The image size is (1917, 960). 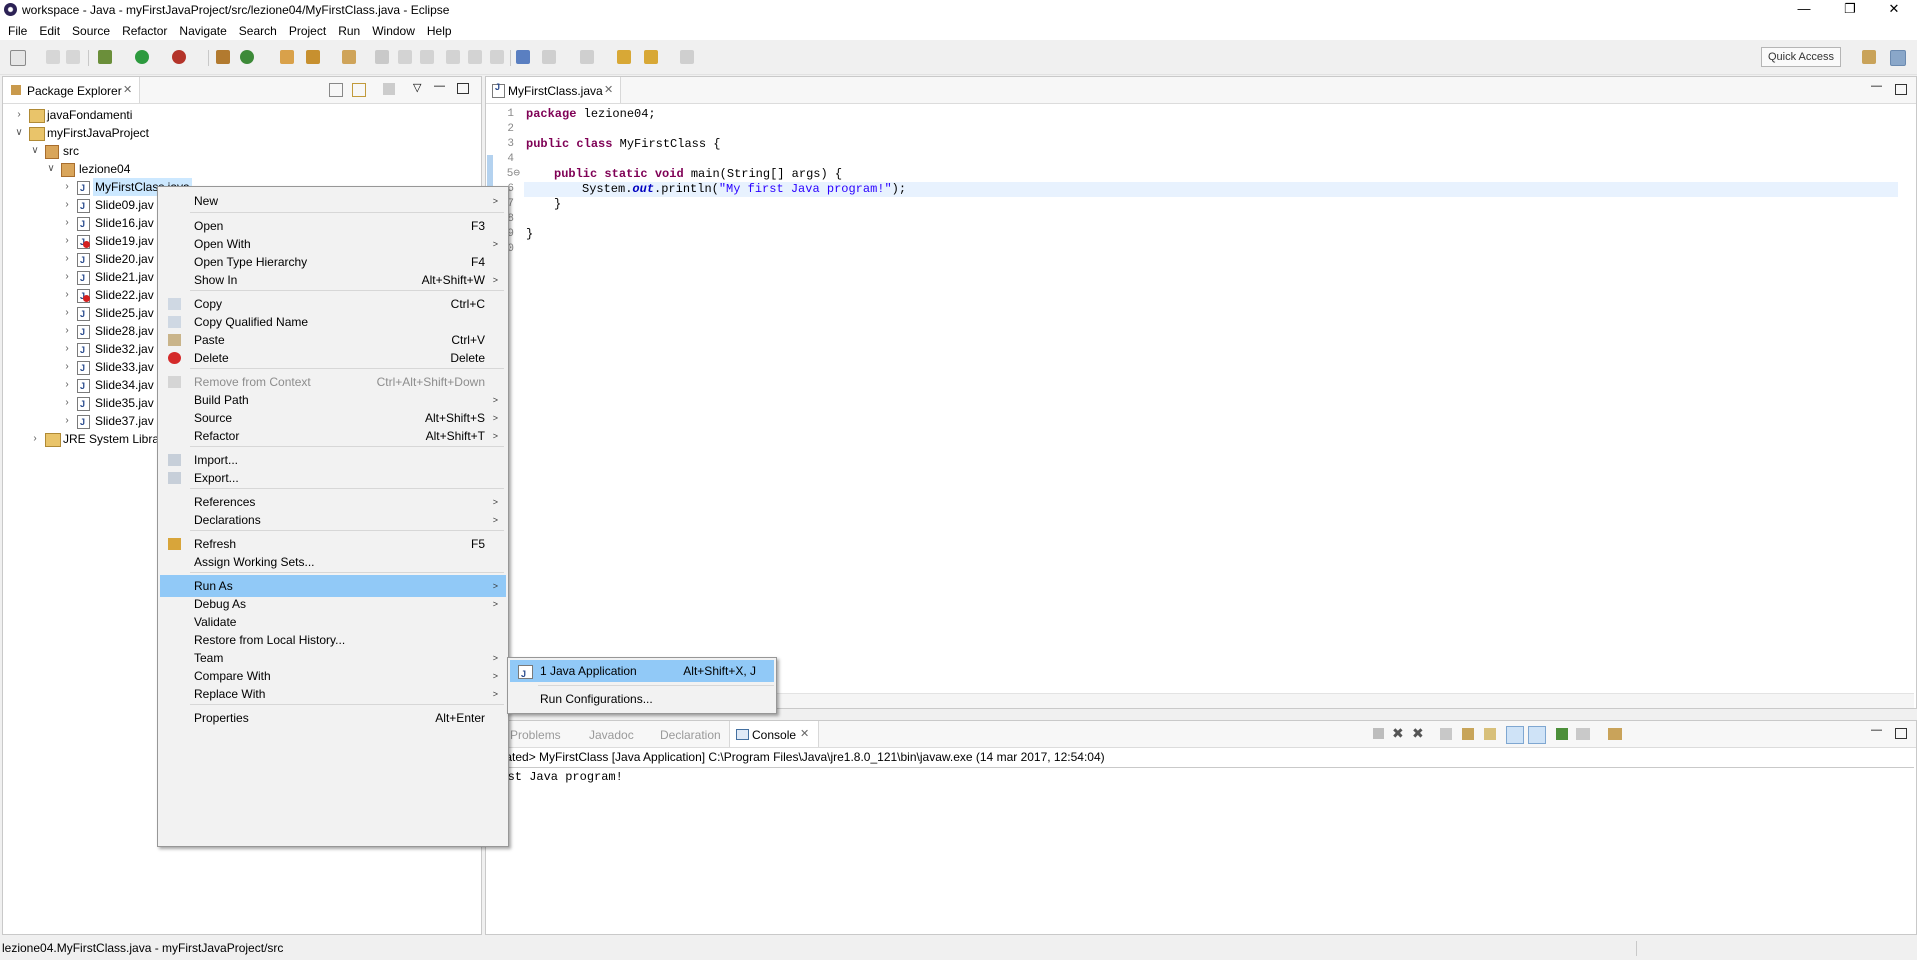 What do you see at coordinates (49, 31) in the screenshot?
I see `menu-edit: Edit` at bounding box center [49, 31].